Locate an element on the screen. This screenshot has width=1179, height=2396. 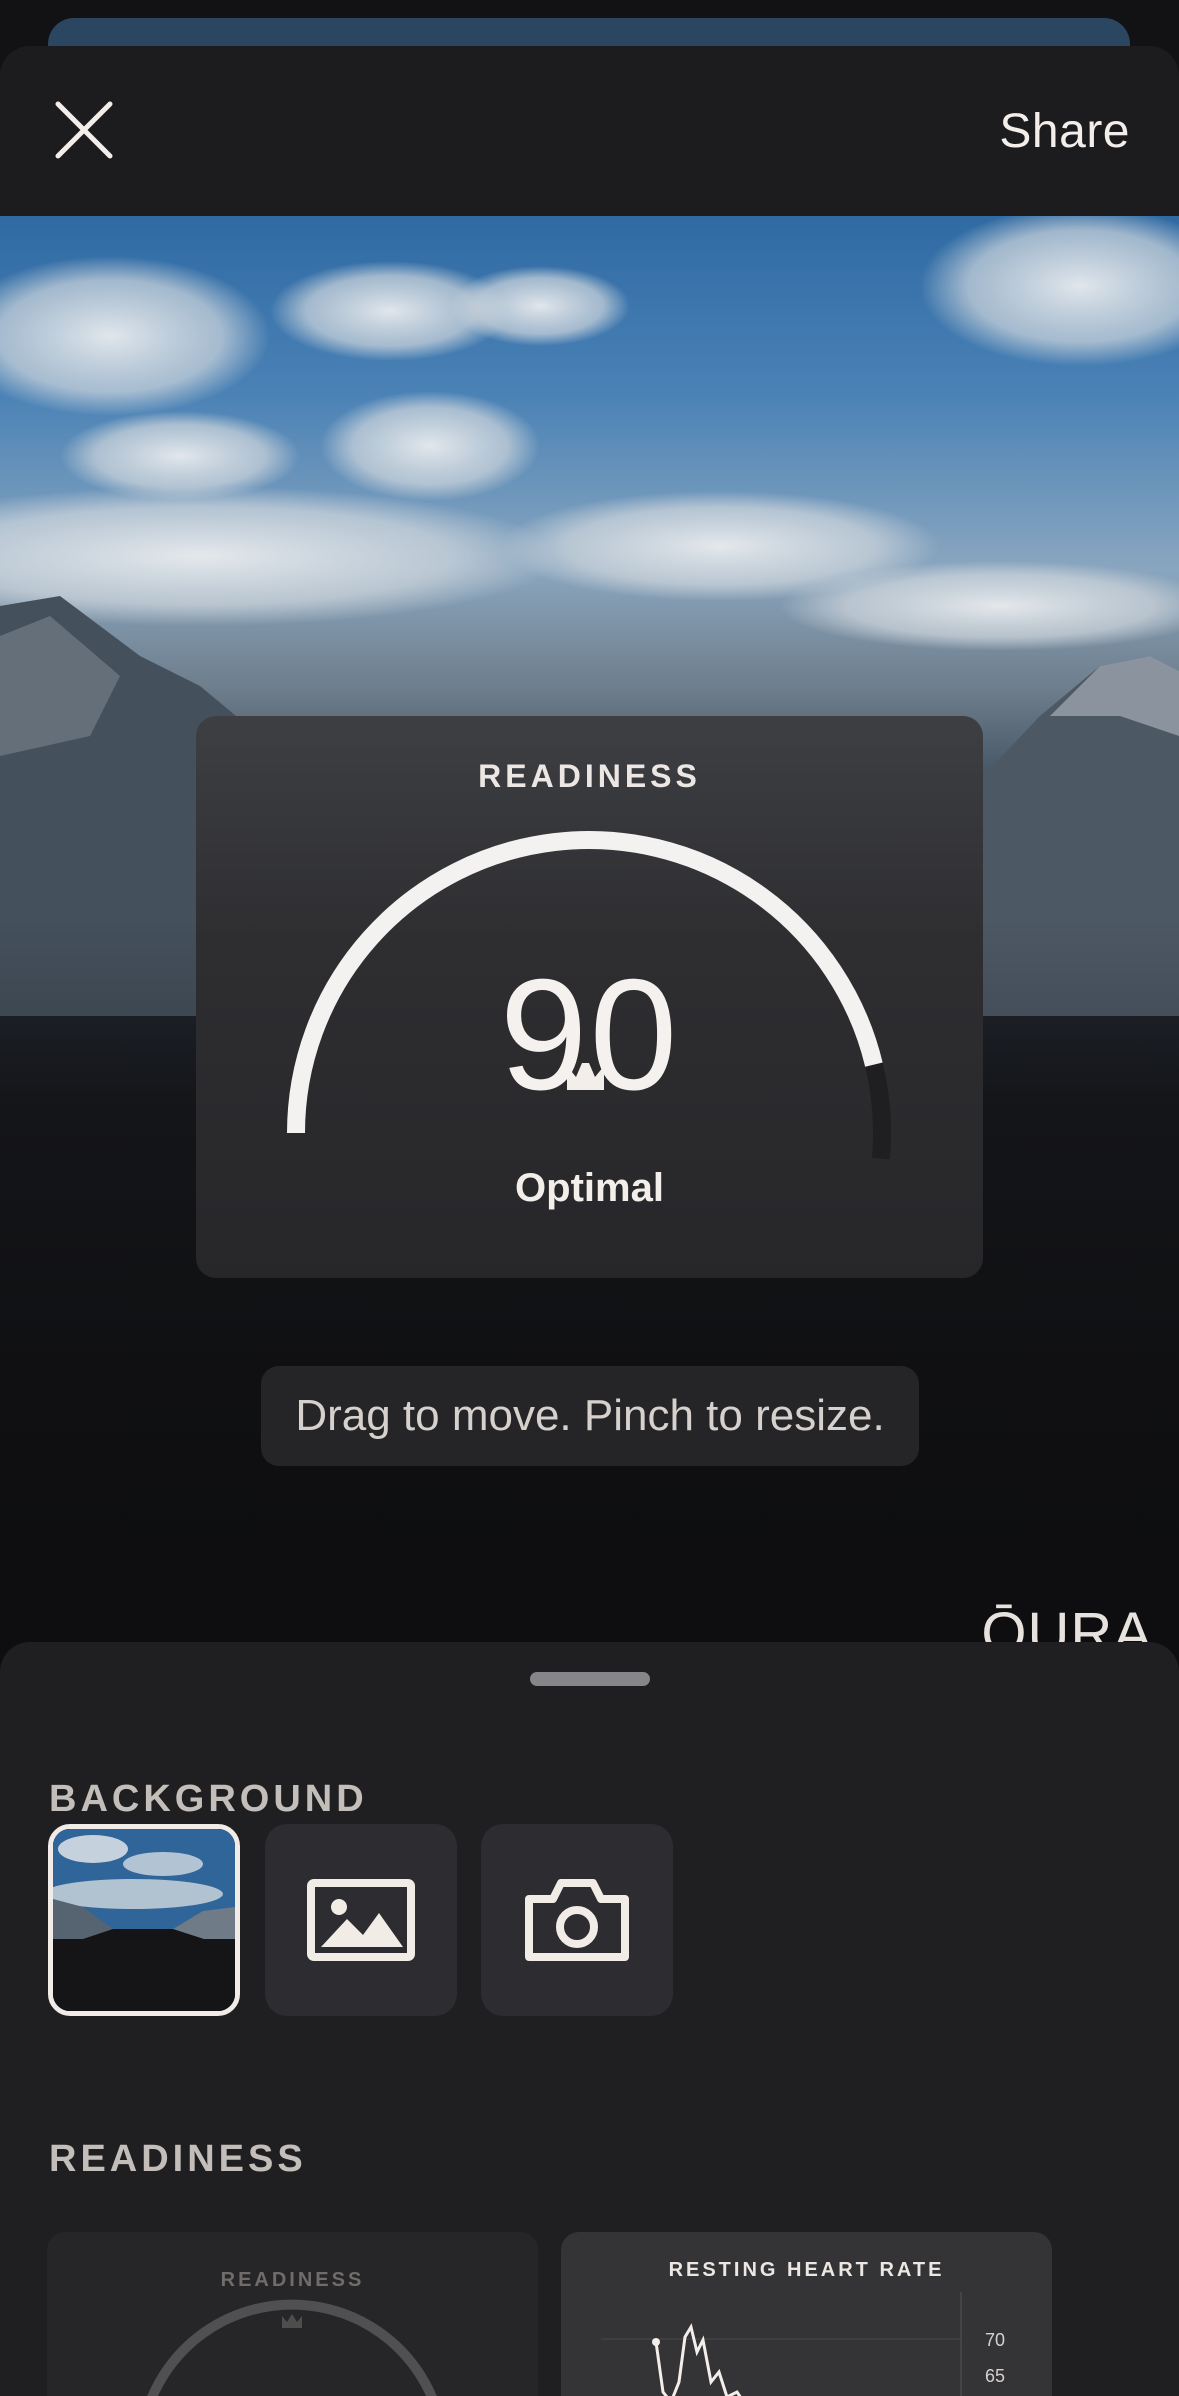
background-option-gallery is located at coordinates (361, 1920).